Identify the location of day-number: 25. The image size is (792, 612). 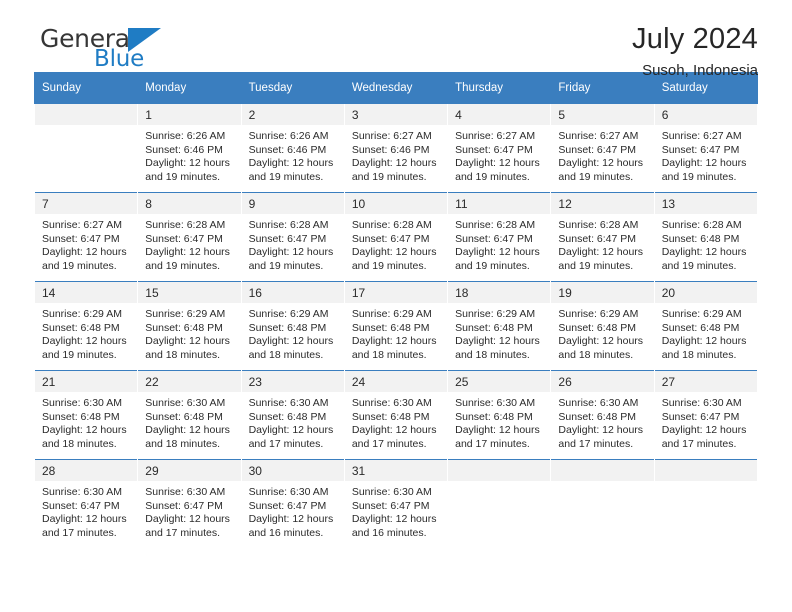
(499, 381).